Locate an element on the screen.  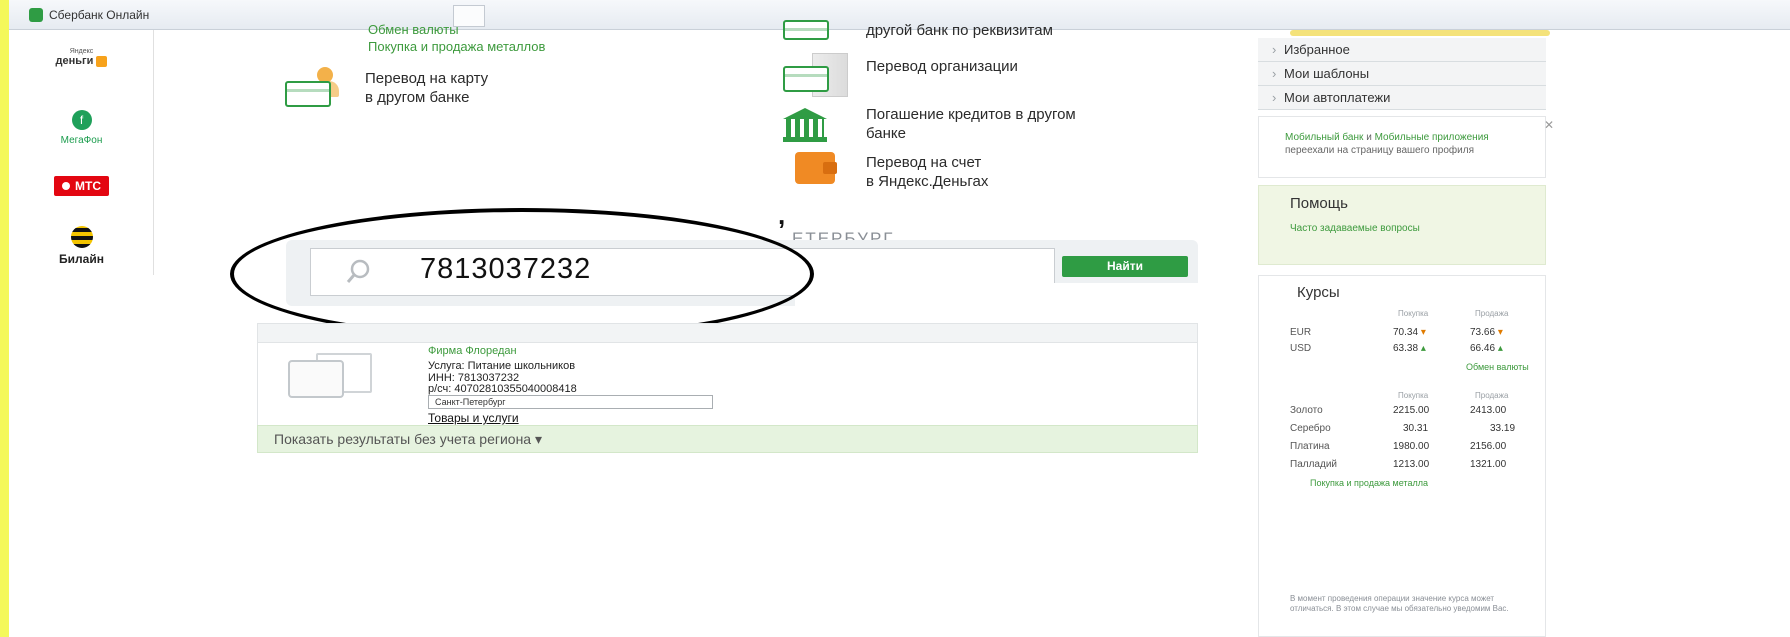
currency-sell: 66.46 ▴ is located at coordinates (1486, 348).